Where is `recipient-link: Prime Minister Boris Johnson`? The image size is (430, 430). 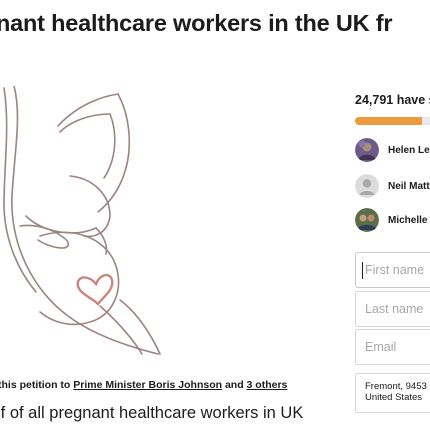 recipient-link: Prime Minister Boris Johnson is located at coordinates (147, 385).